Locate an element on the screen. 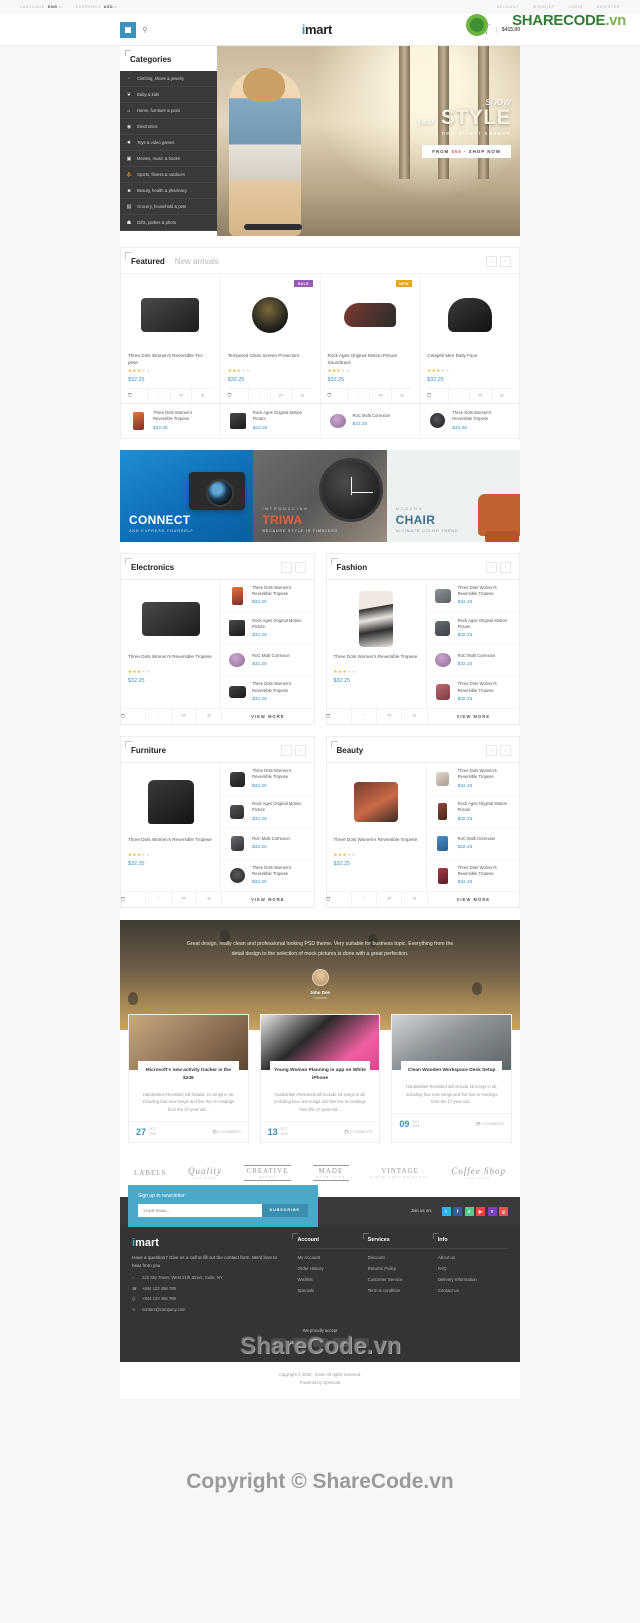 The height and width of the screenshot is (1623, 640). category-item-9: ☗ Gifts, parties & photo is located at coordinates (168, 223).